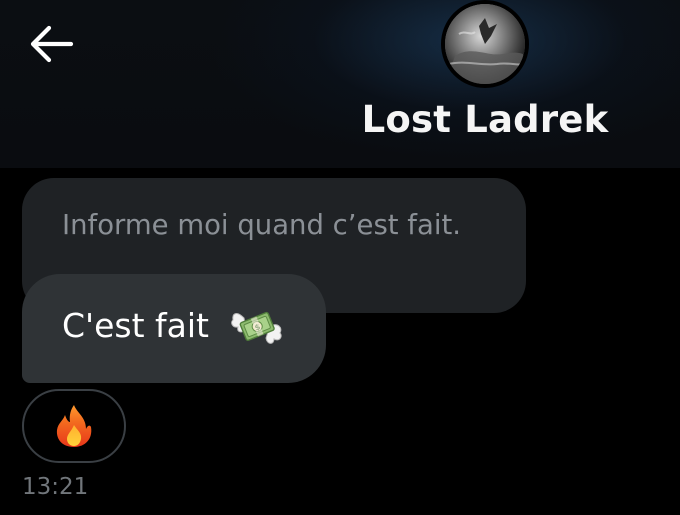 This screenshot has height=515, width=680. Describe the element at coordinates (55, 487) in the screenshot. I see `message-timestamp: 13:21` at that location.